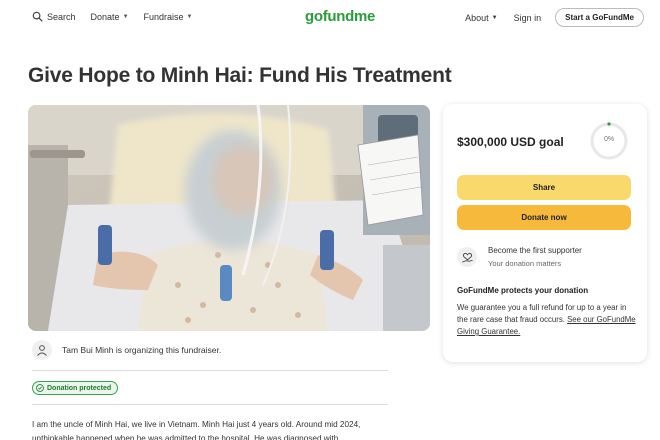 The height and width of the screenshot is (440, 660). Describe the element at coordinates (609, 124) in the screenshot. I see `progress-ring-marker` at that location.